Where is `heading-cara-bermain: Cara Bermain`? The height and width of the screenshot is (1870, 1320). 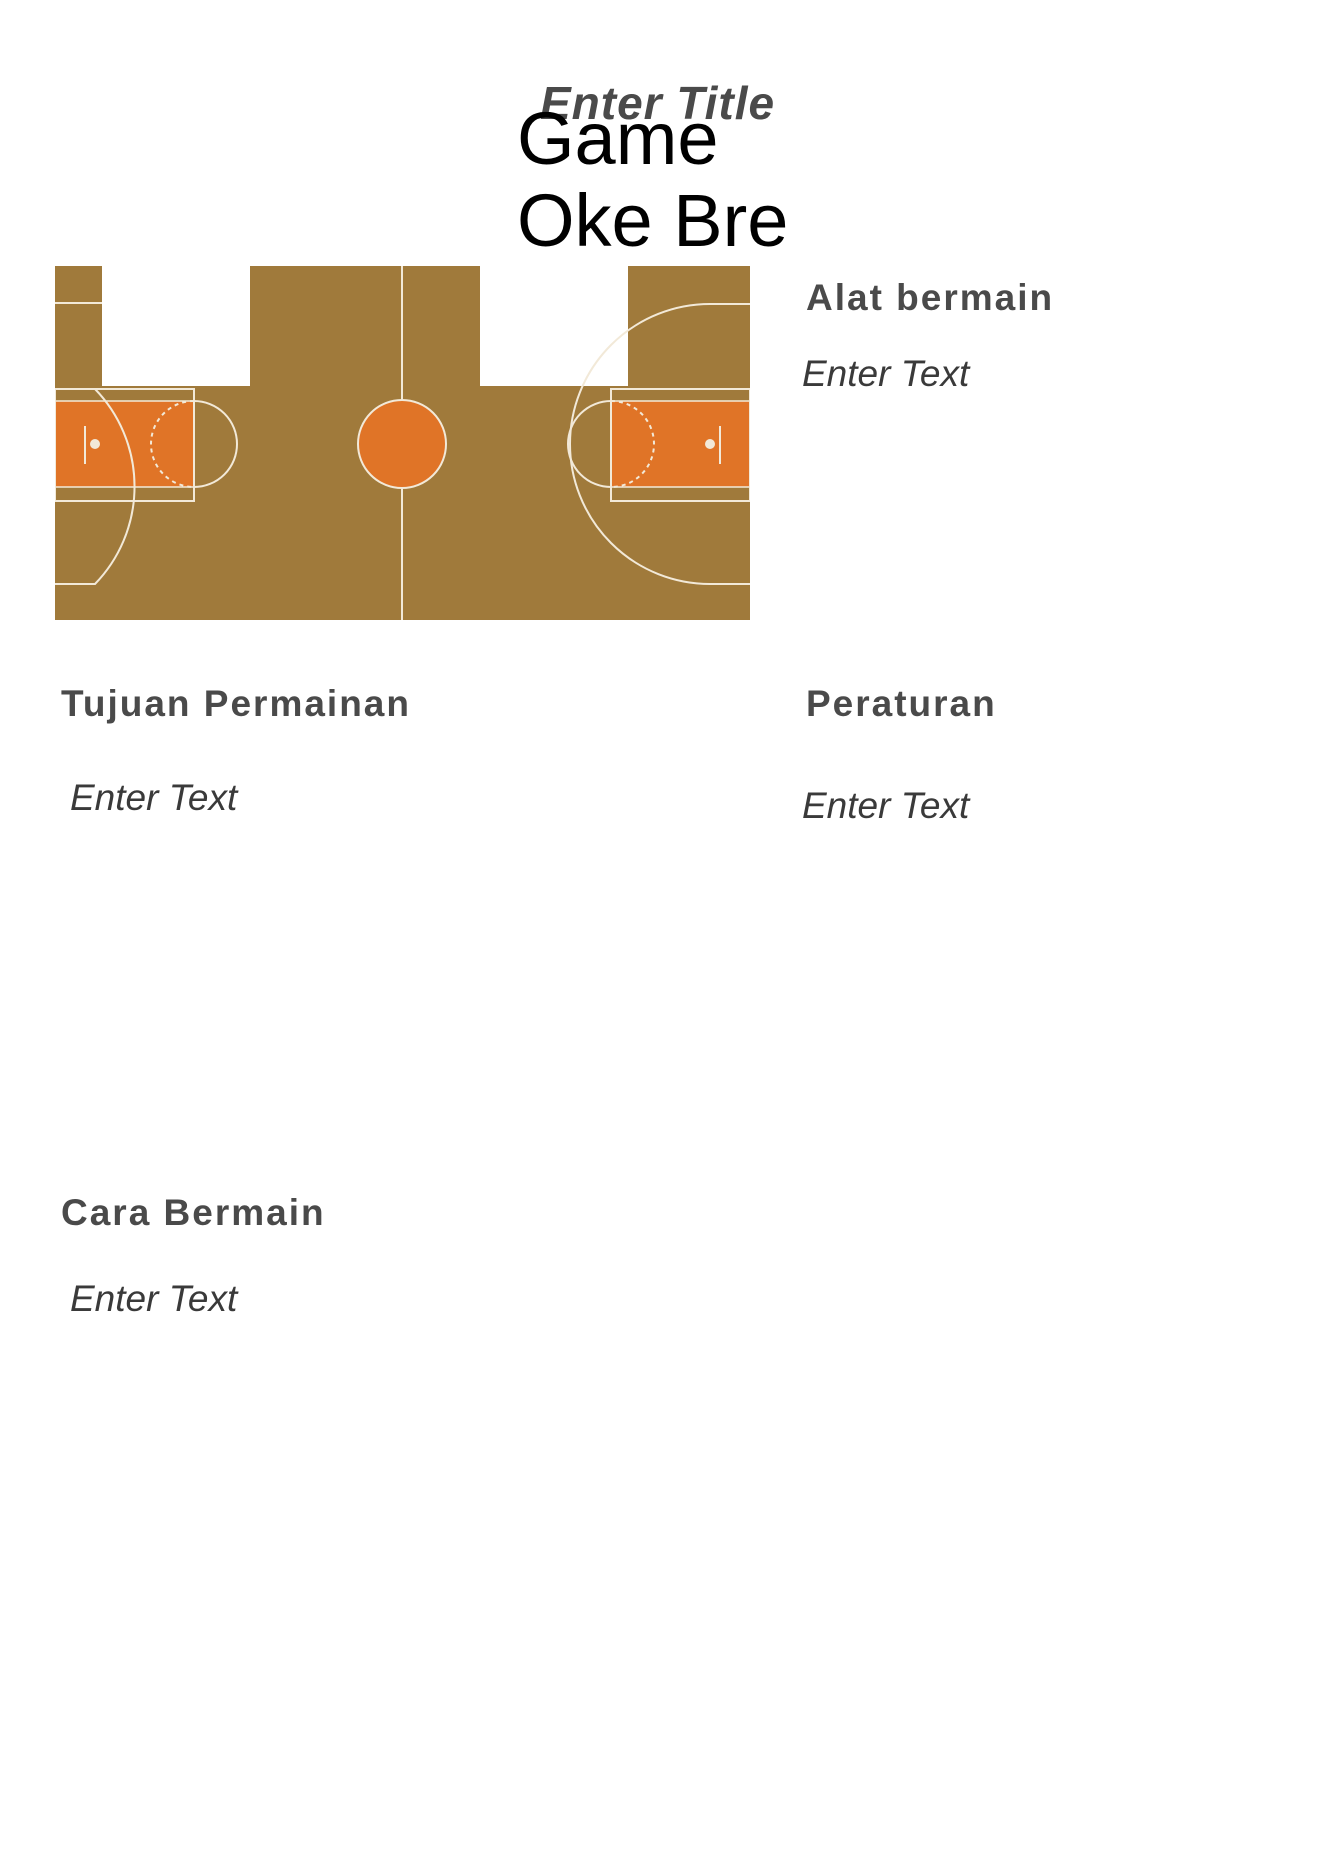
heading-cara-bermain: Cara Bermain is located at coordinates (193, 1212).